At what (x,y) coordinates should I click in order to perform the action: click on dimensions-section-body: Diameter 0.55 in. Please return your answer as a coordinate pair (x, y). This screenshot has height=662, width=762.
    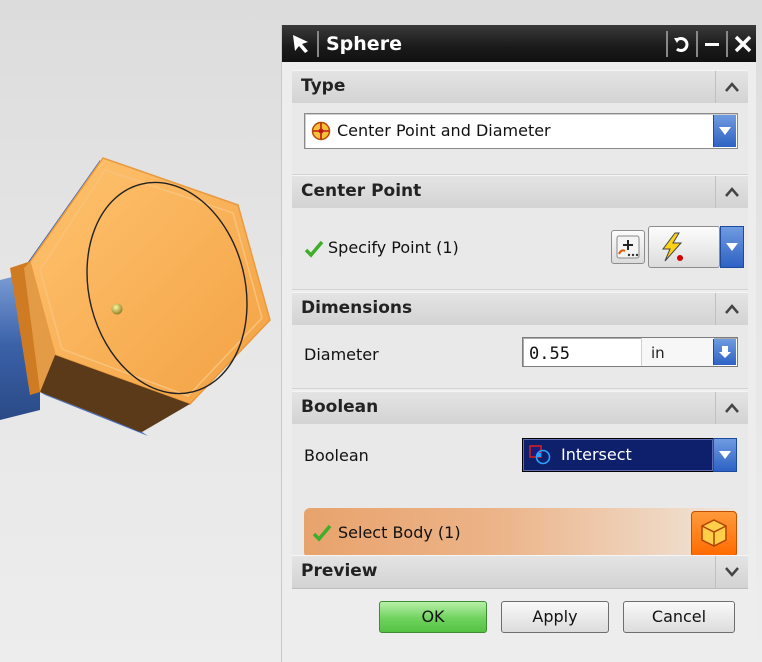
    Looking at the image, I should click on (520, 357).